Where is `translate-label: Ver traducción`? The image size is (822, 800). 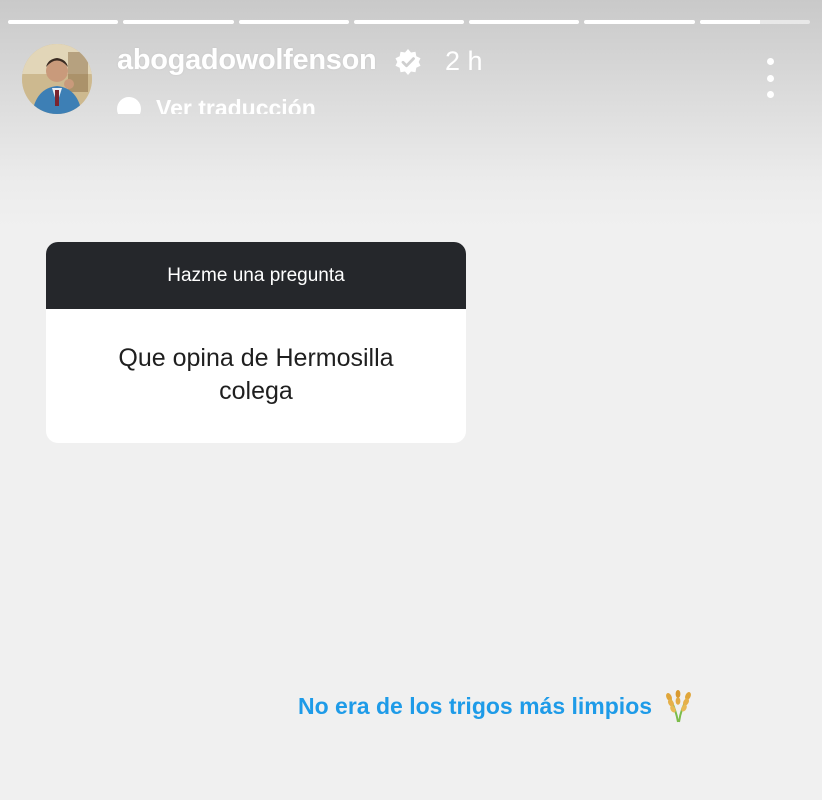 translate-label: Ver traducción is located at coordinates (236, 104).